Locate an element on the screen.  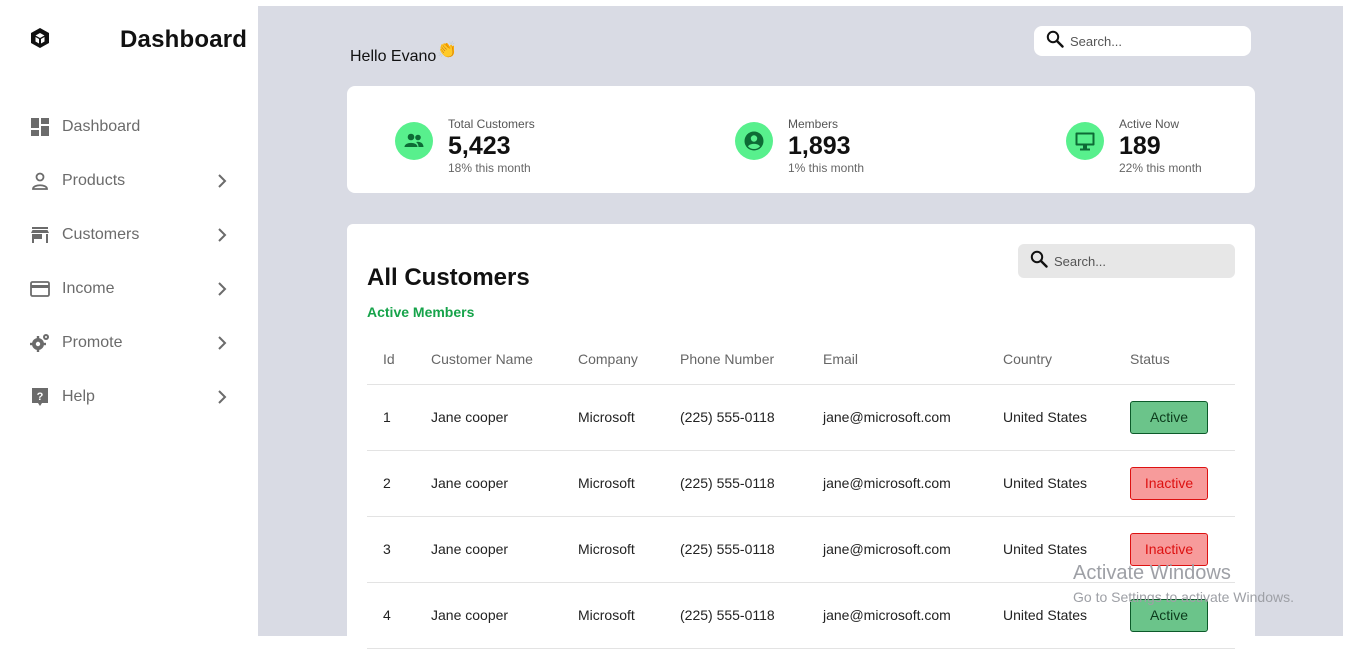
monitor-icon is located at coordinates (1085, 141).